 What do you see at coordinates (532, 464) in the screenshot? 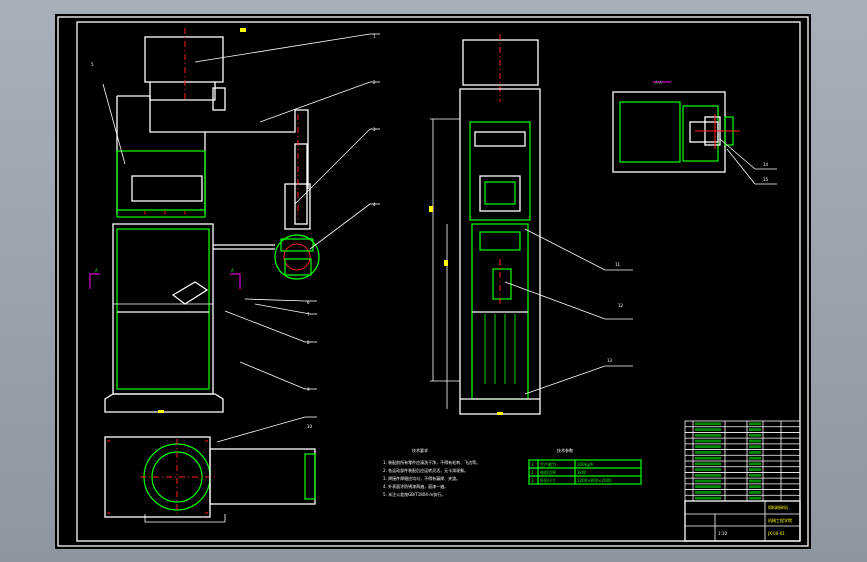
I see `param-1-no: 1` at bounding box center [532, 464].